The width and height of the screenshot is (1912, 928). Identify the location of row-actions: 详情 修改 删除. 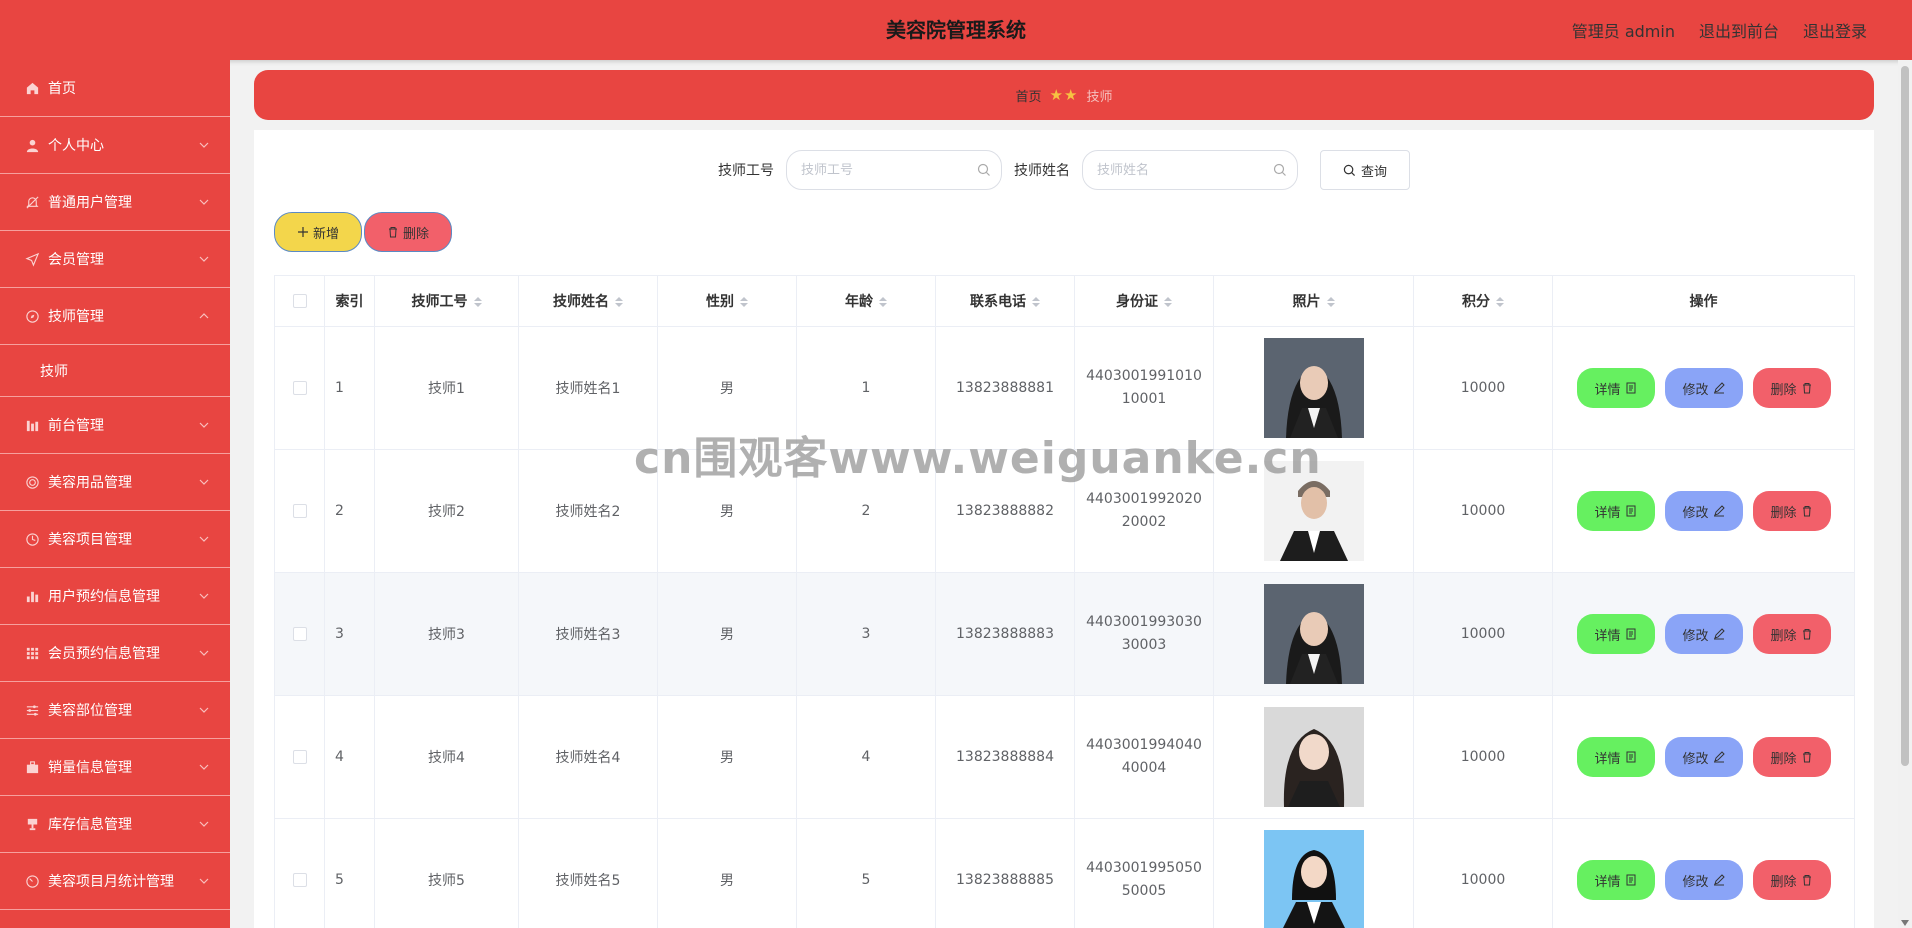
(1703, 880).